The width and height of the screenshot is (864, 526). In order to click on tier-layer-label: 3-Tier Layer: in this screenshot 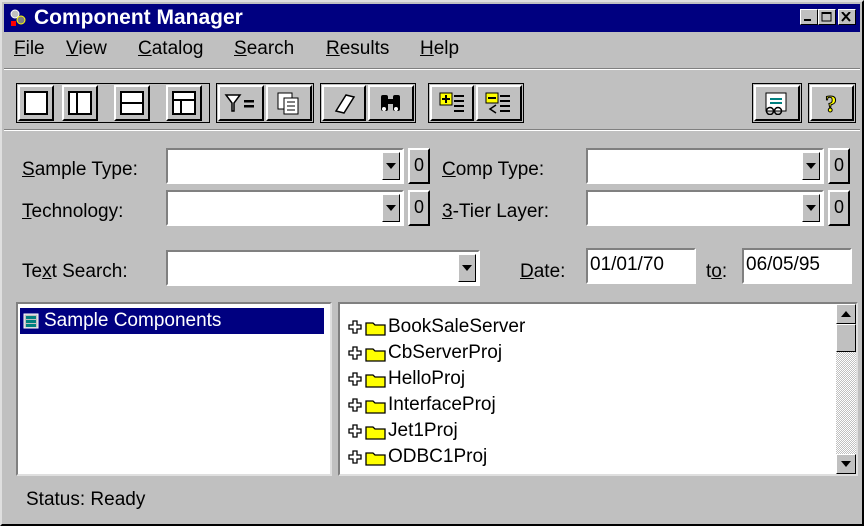, I will do `click(496, 211)`.